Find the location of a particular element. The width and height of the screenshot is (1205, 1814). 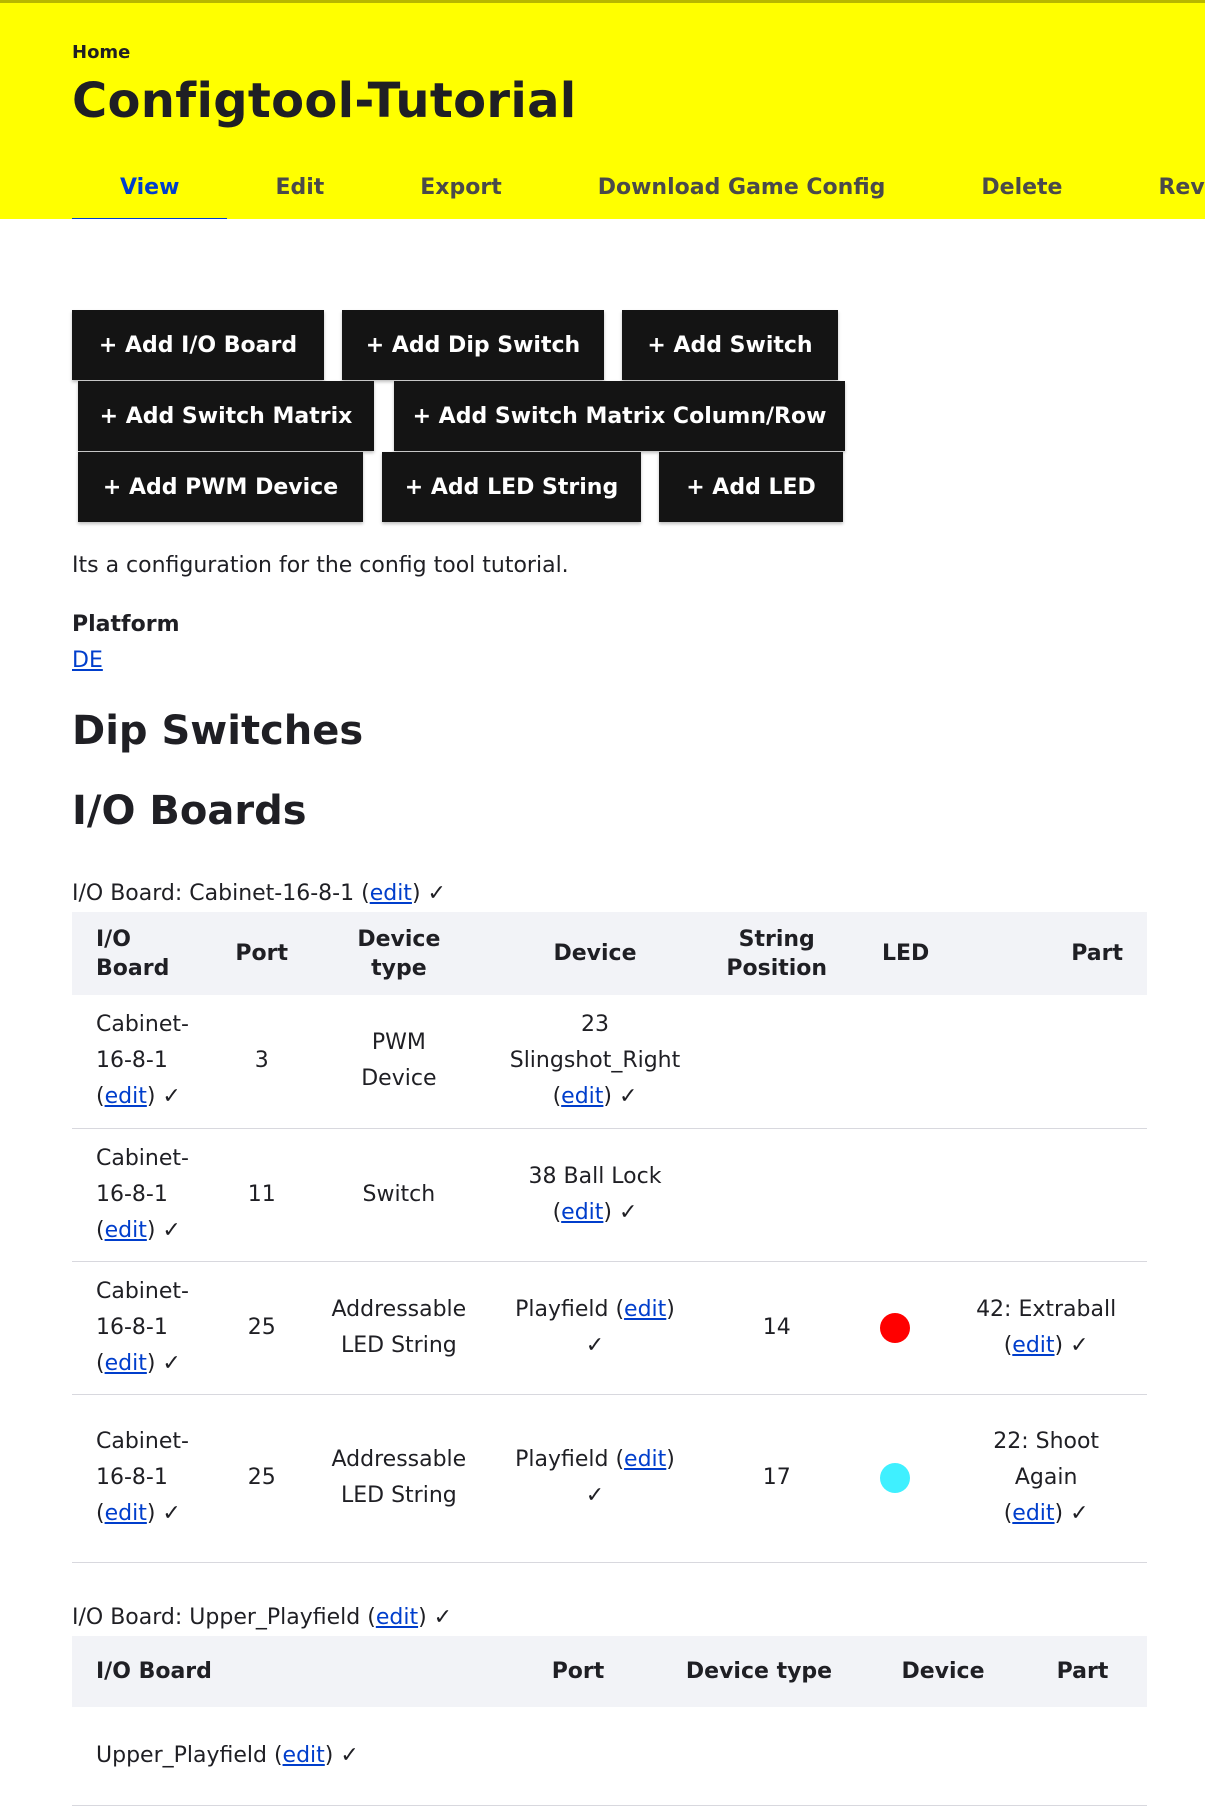

table-row: Upper_Playfield (edit) ✓ is located at coordinates (609, 1756).